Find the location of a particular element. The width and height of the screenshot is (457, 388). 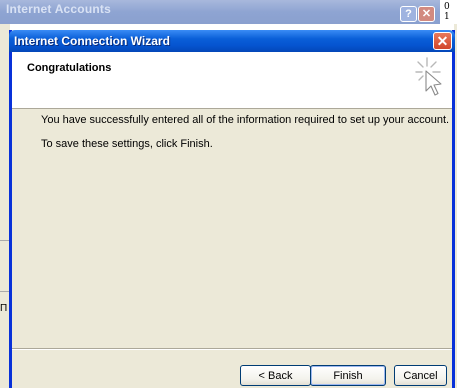

finish-button: Finish is located at coordinates (348, 375).